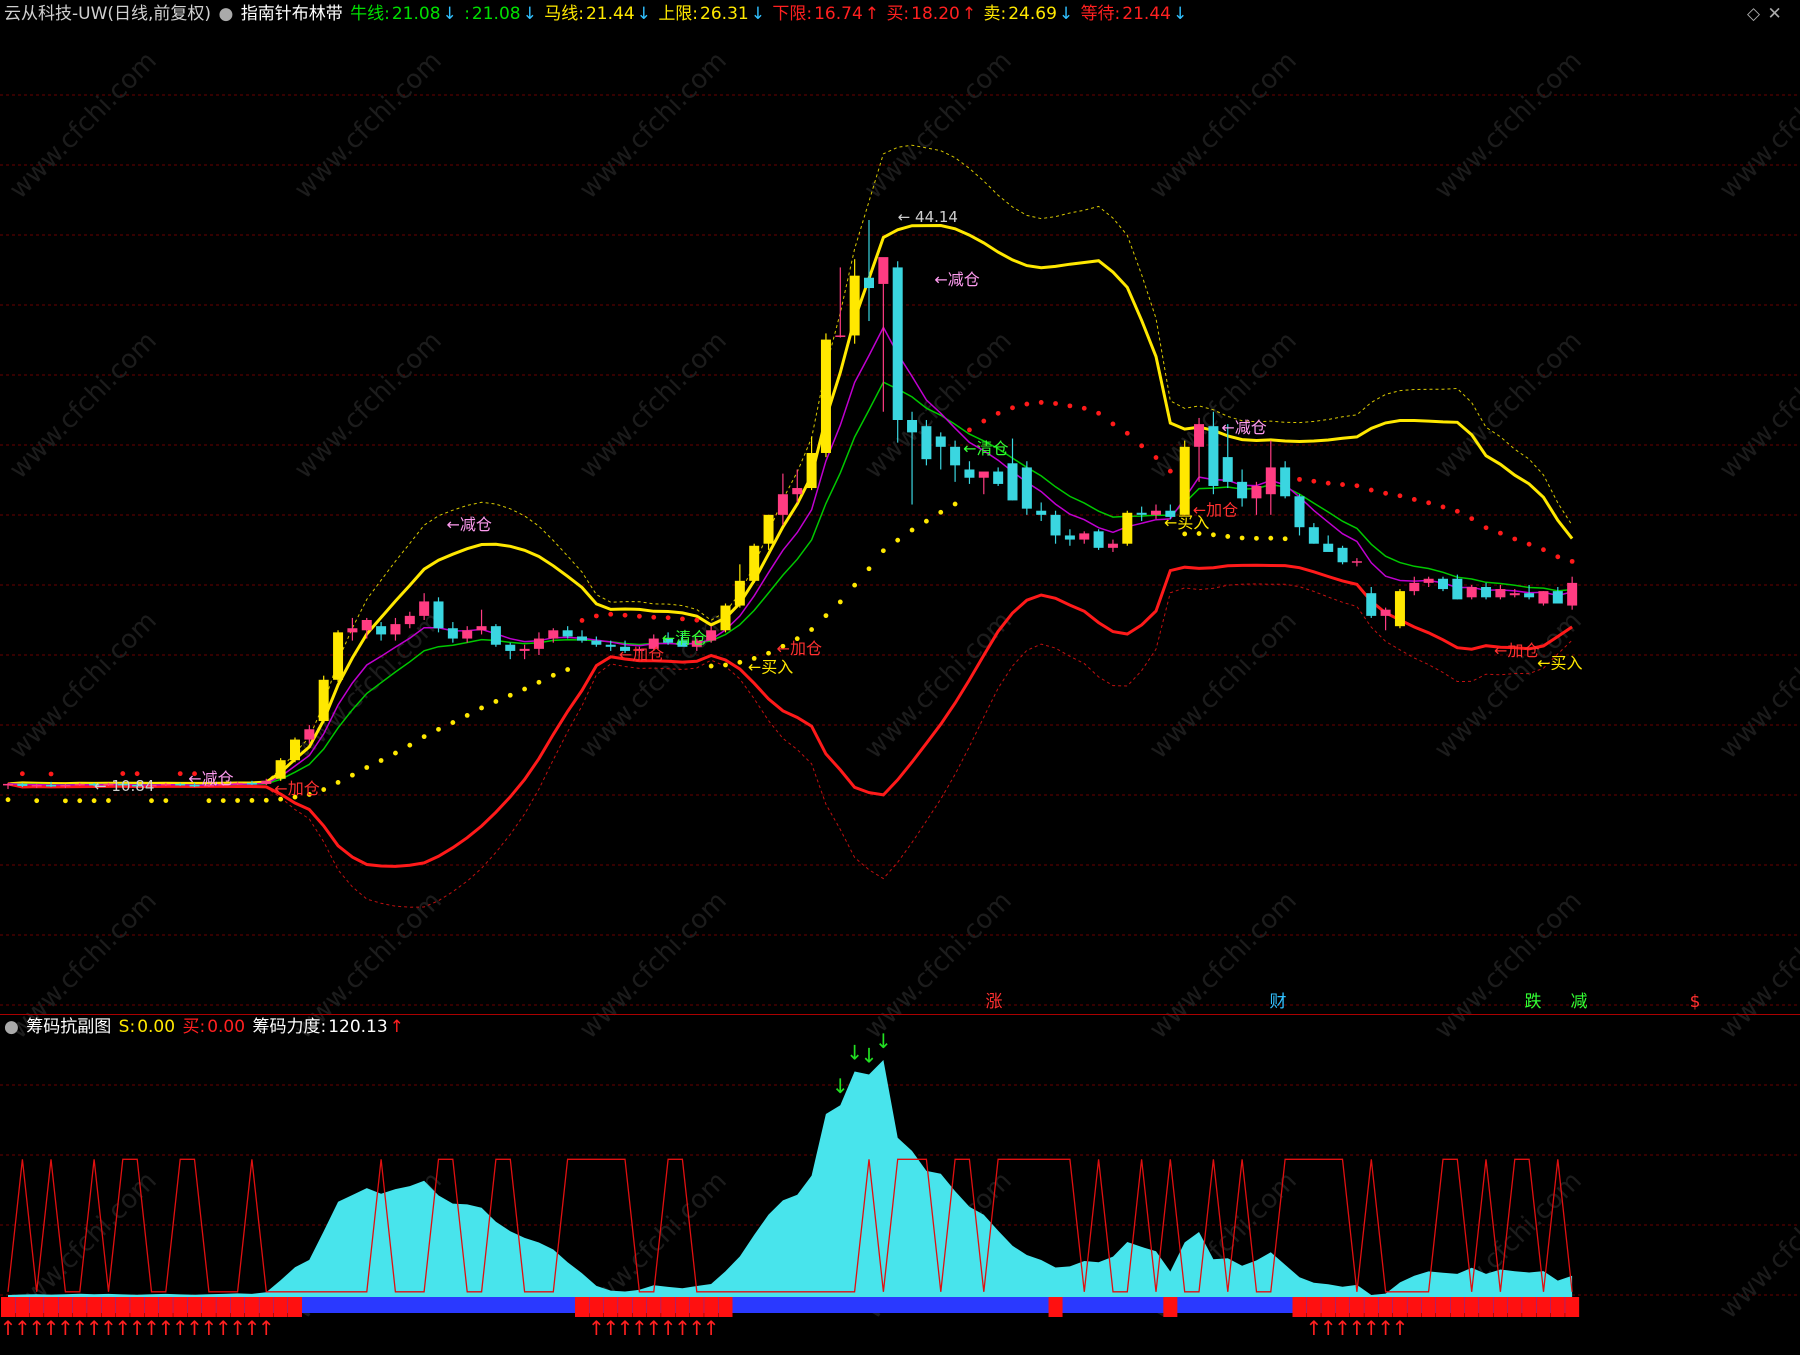  I want to click on diamond-icon: ◇, so click(1753, 14).